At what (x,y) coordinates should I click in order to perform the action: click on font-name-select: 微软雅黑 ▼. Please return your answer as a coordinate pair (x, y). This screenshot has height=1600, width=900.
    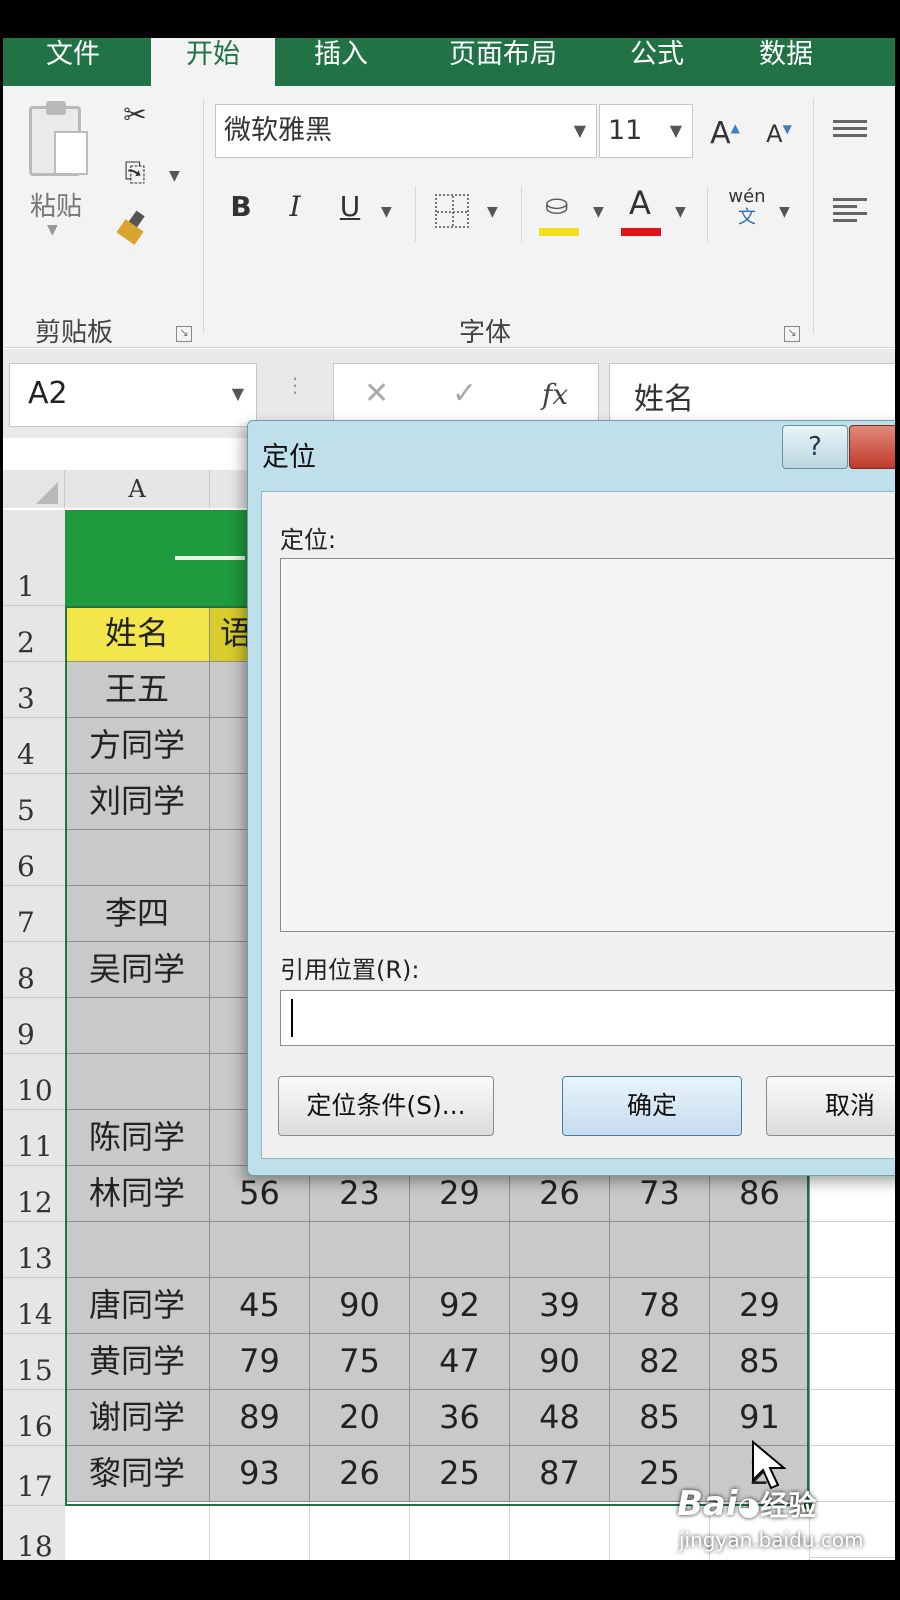
    Looking at the image, I should click on (406, 131).